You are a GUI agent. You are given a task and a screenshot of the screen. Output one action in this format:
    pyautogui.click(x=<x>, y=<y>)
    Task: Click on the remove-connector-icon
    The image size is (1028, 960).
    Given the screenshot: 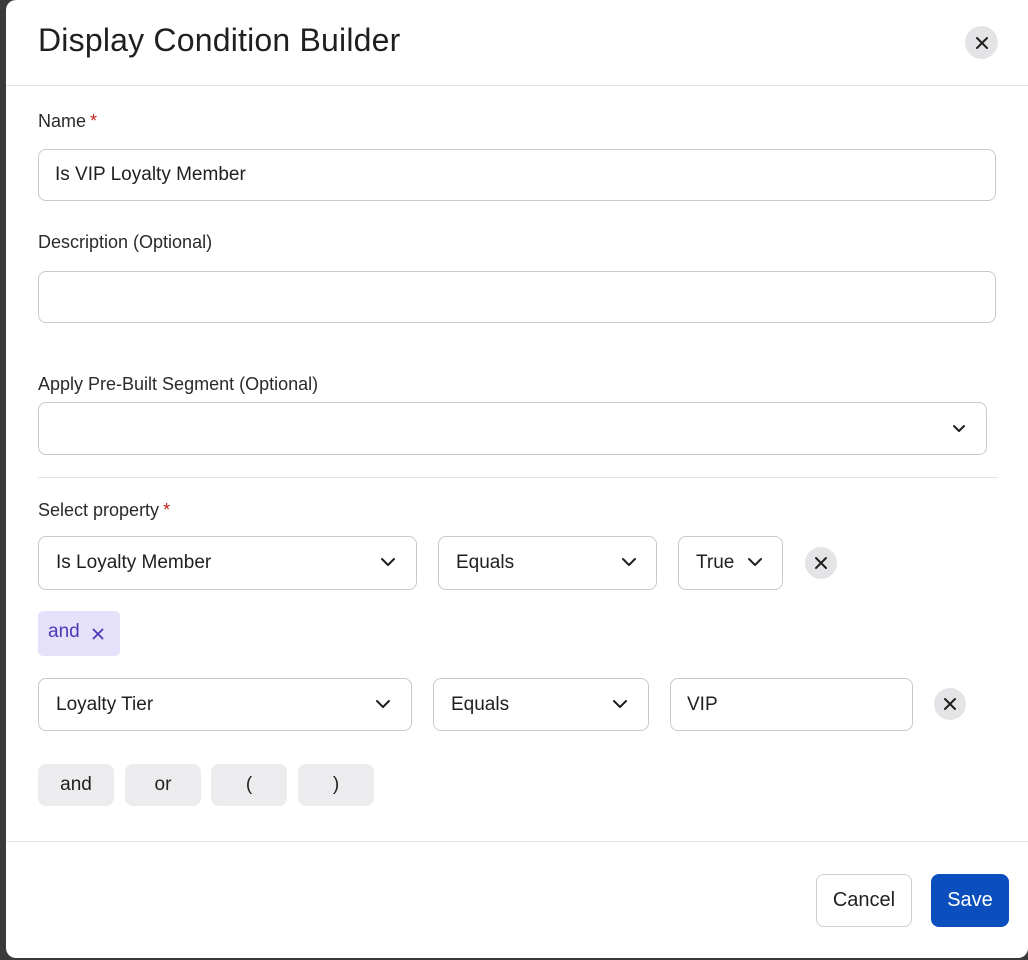 What is the action you would take?
    pyautogui.click(x=98, y=634)
    